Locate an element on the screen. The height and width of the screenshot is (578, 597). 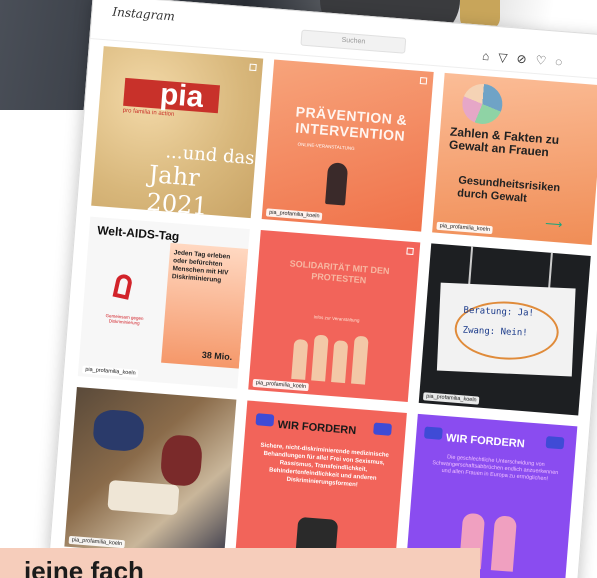
pie-chart-icon is located at coordinates (482, 104).